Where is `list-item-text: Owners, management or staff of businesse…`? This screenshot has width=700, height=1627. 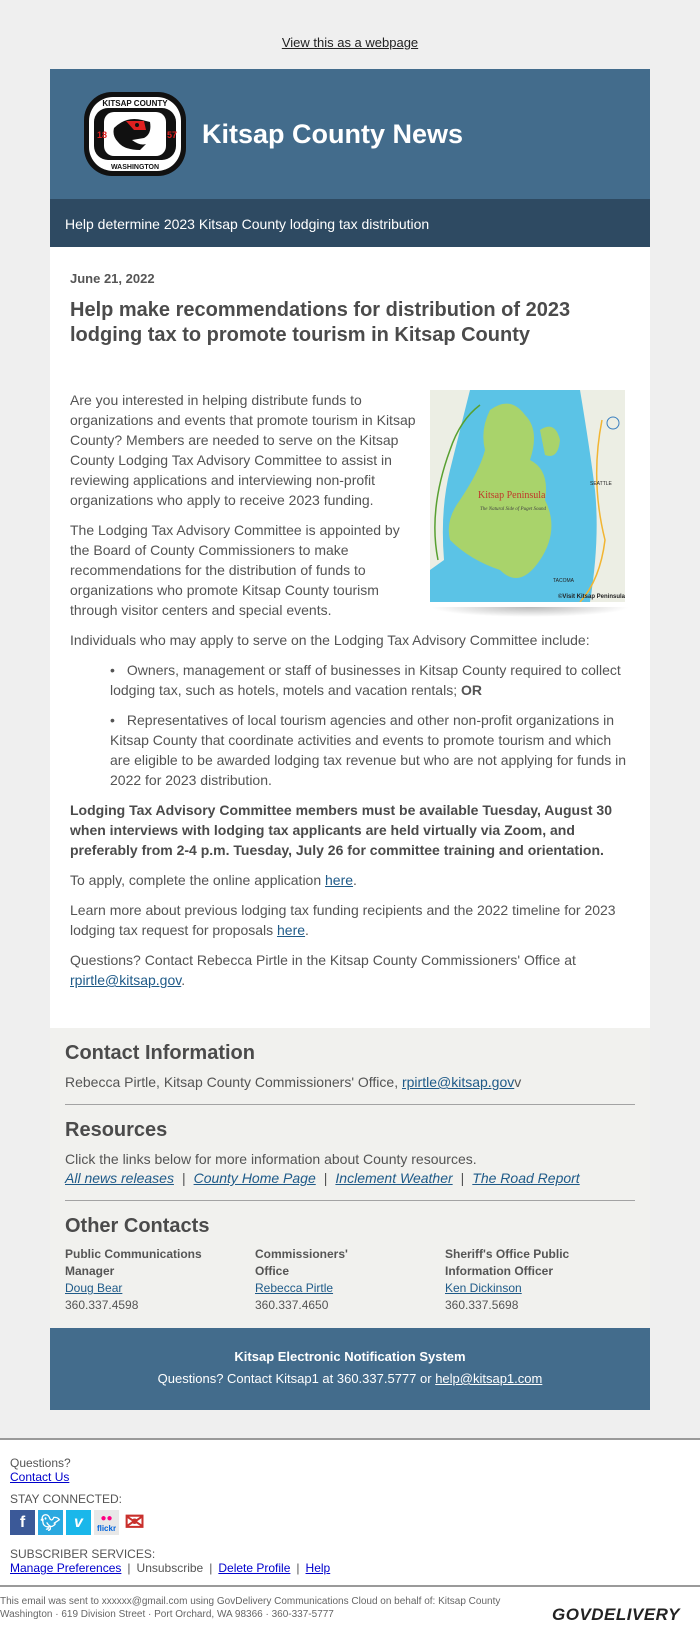
list-item-text: Owners, management or staff of businesse… is located at coordinates (365, 680).